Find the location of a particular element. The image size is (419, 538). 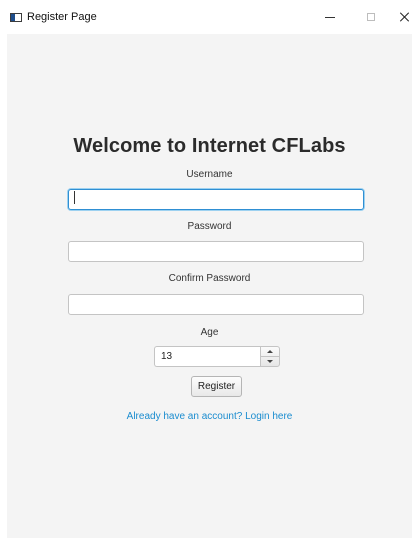

register-button: Register is located at coordinates (216, 386).